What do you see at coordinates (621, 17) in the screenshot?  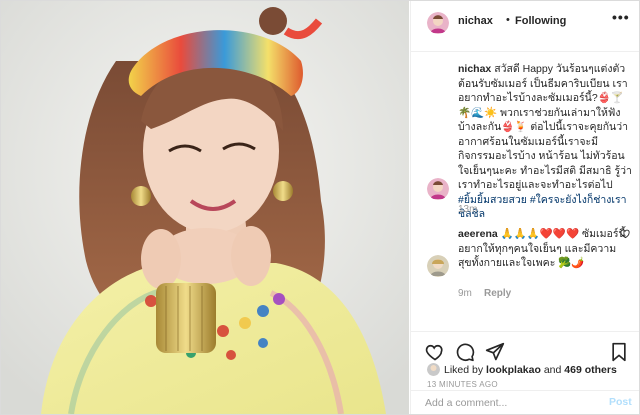 I see `more-dots-icon: •••` at bounding box center [621, 17].